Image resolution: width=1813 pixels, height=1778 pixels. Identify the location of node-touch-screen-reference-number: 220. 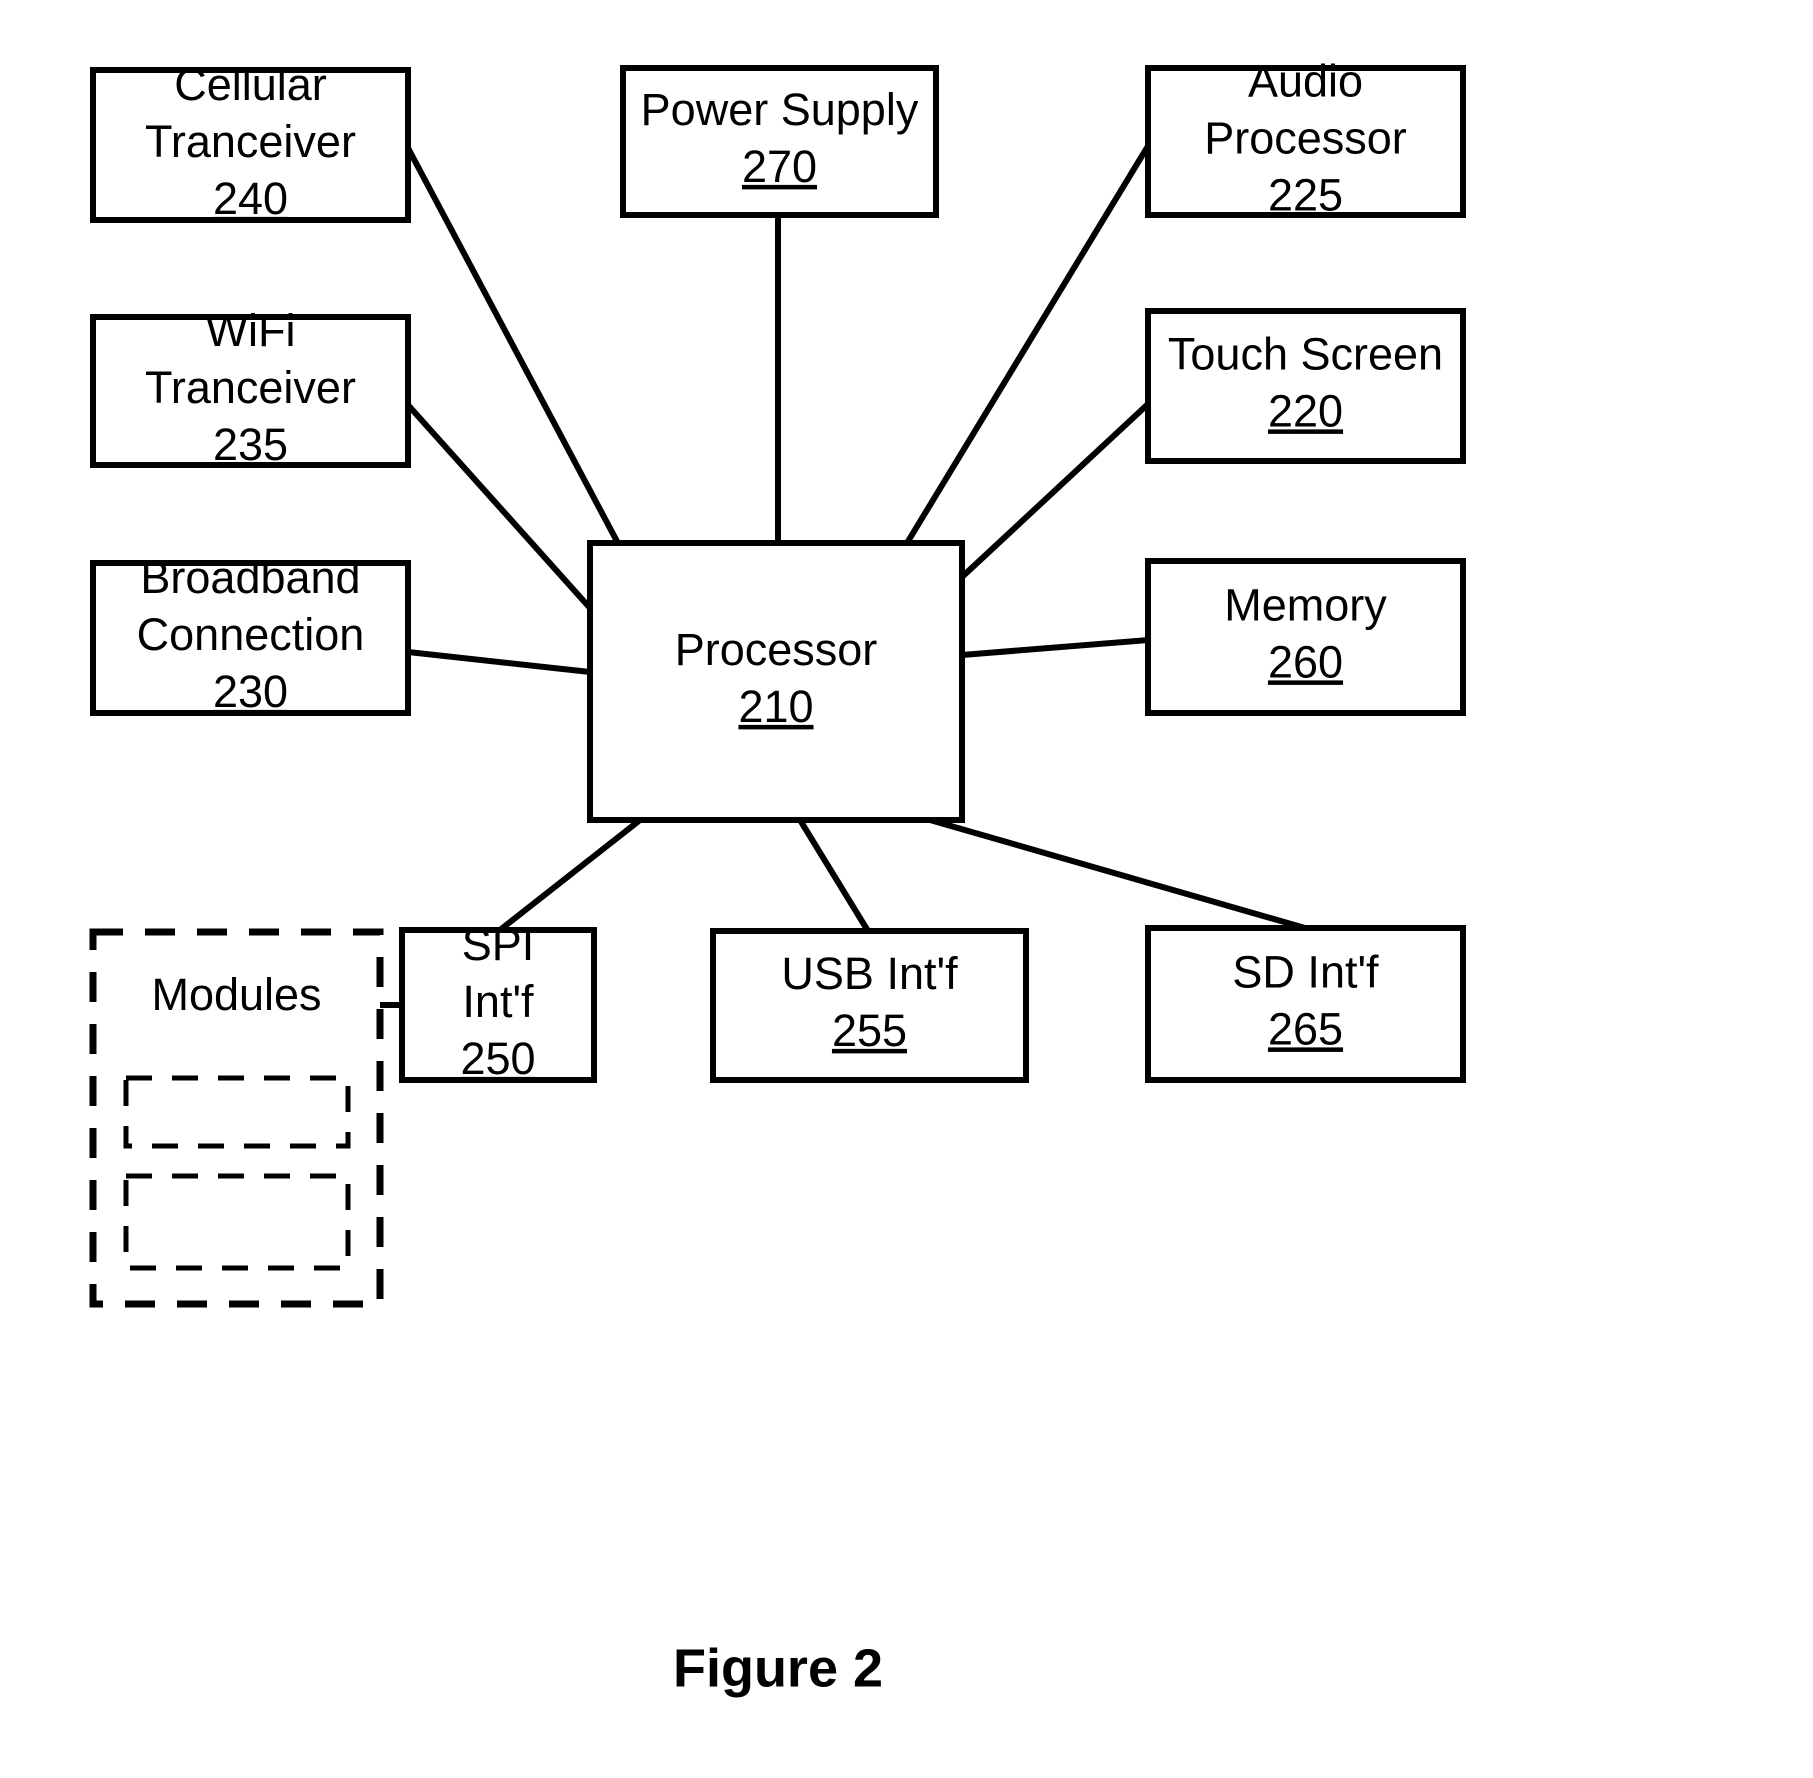
(1305, 410).